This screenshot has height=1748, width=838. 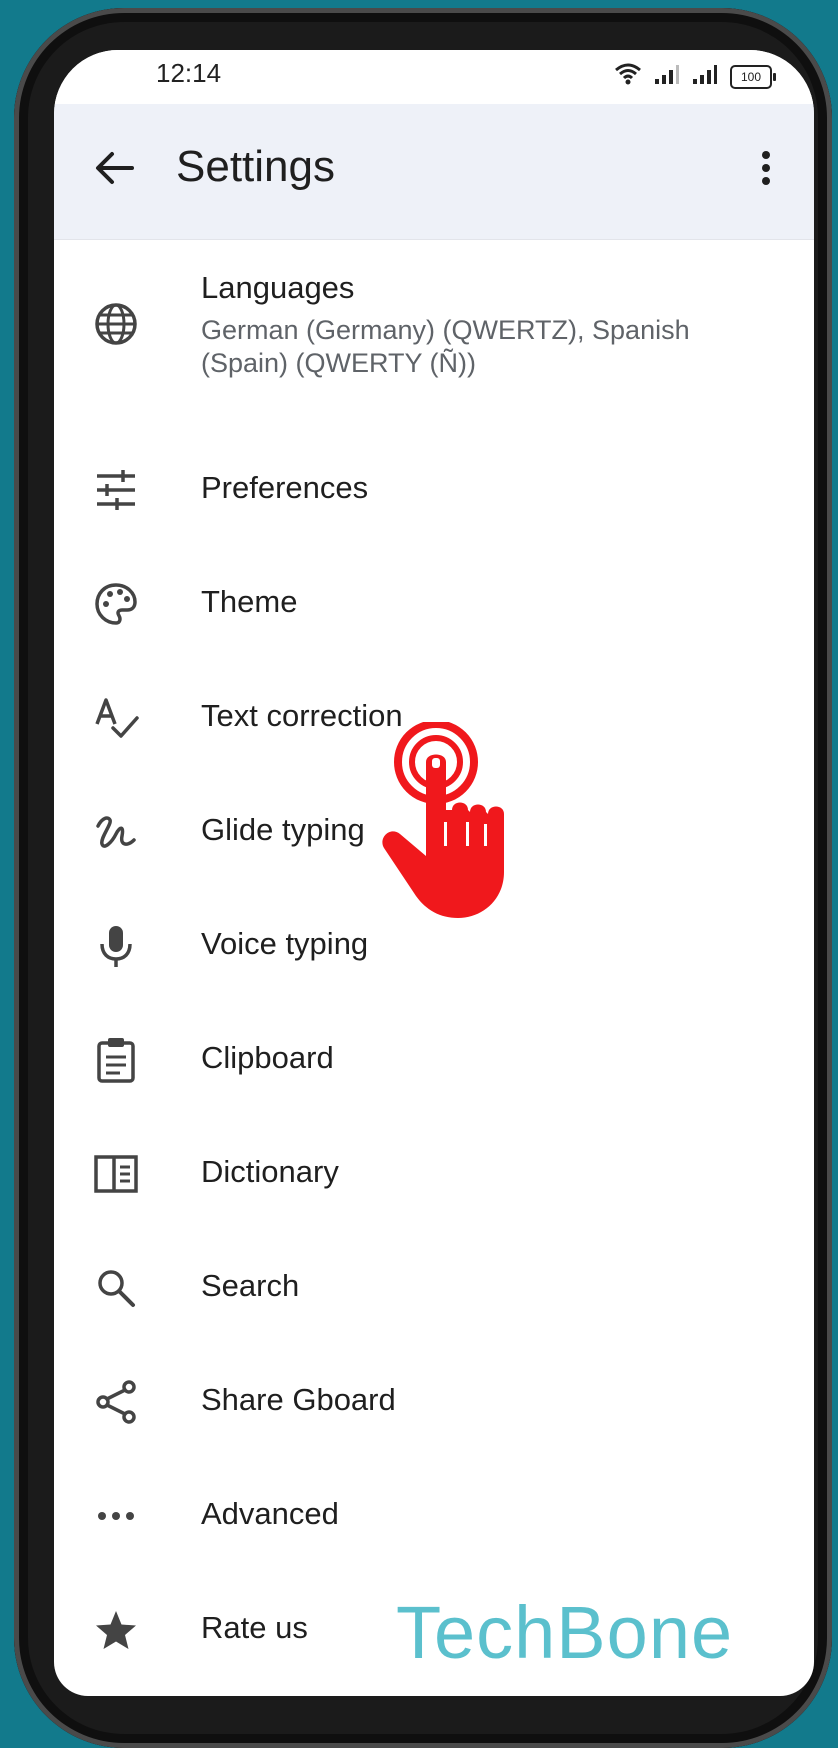 What do you see at coordinates (189, 73) in the screenshot?
I see `status-time: 12:14` at bounding box center [189, 73].